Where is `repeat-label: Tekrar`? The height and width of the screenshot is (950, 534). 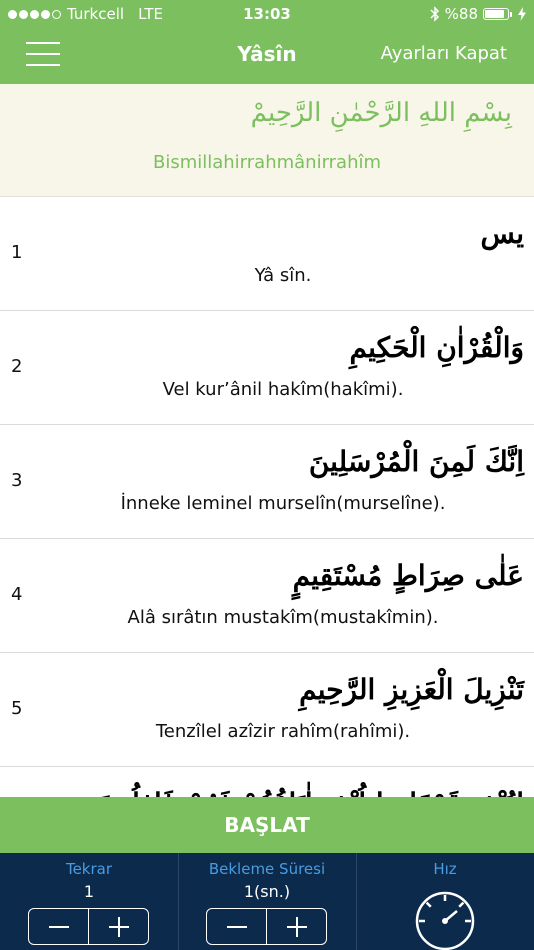 repeat-label: Tekrar is located at coordinates (89, 869).